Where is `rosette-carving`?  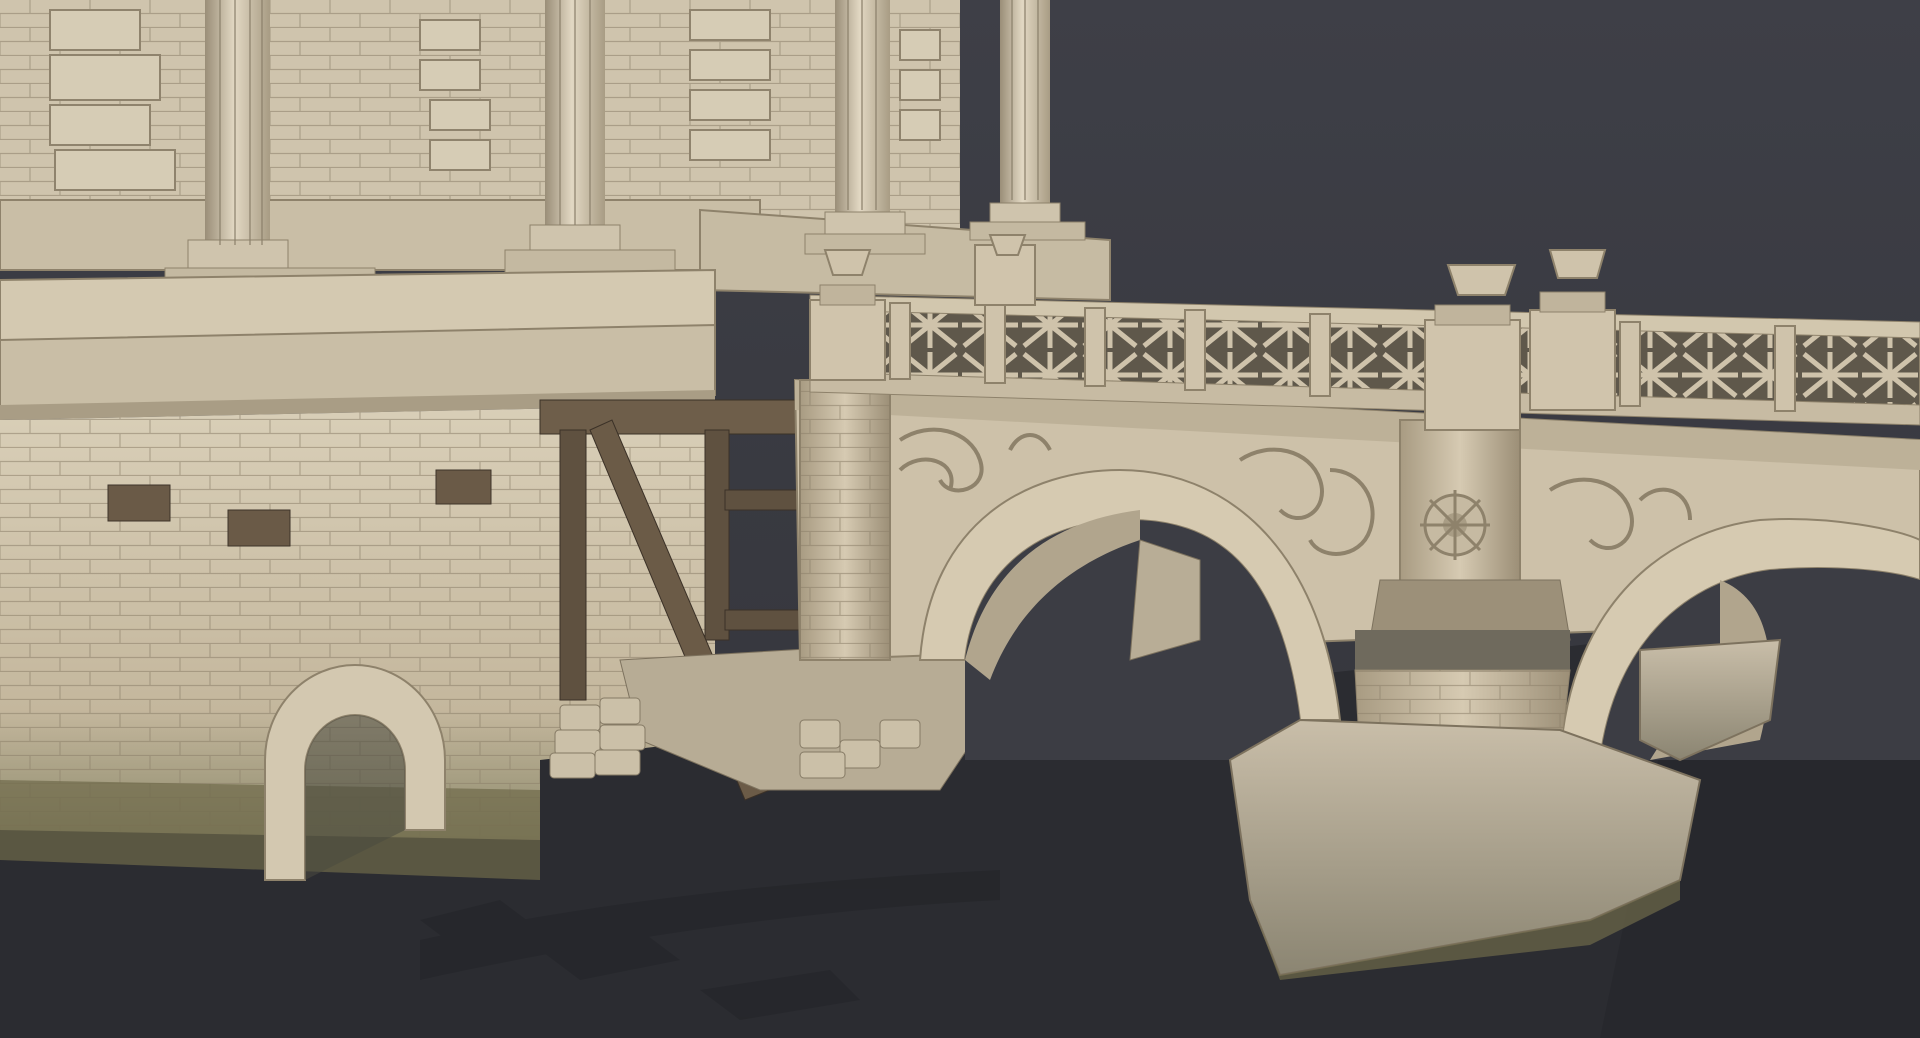
rosette-carving is located at coordinates (1455, 525).